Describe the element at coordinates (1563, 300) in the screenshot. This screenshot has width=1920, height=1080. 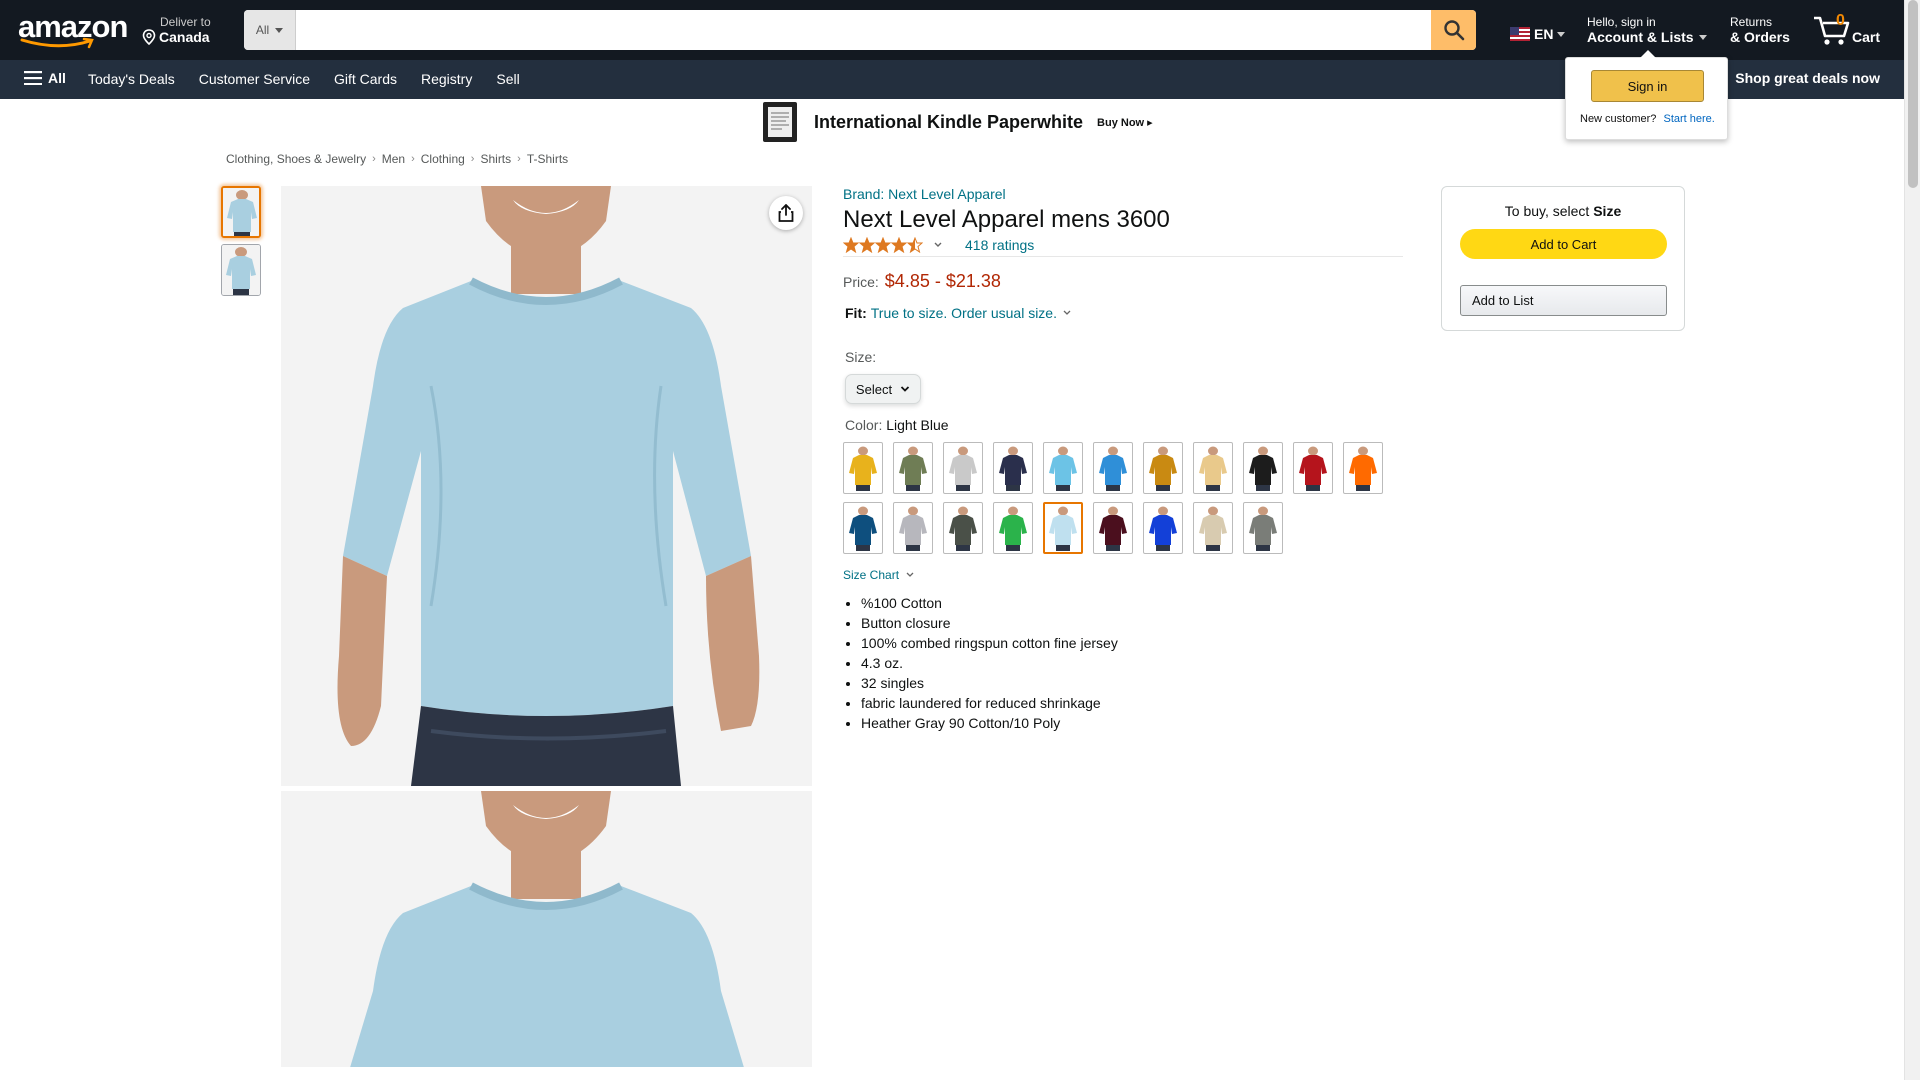
I see `add-to-list-button: Add to List` at that location.